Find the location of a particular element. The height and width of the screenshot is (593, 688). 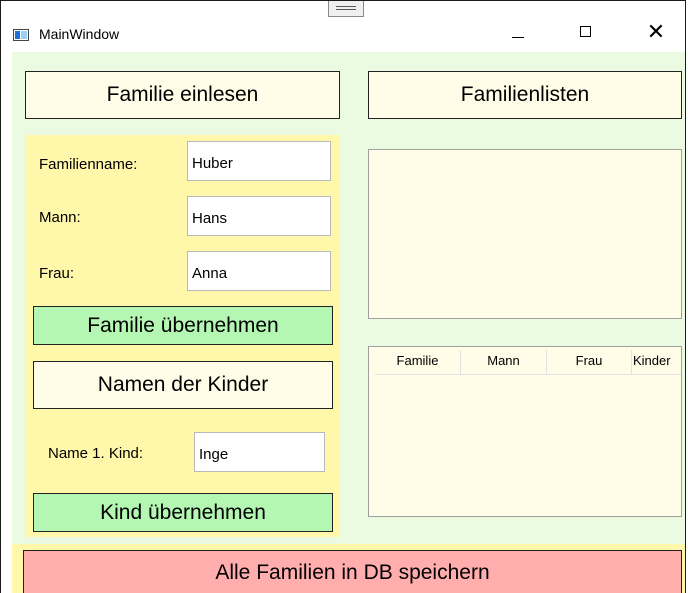

familienname-field is located at coordinates (259, 161).